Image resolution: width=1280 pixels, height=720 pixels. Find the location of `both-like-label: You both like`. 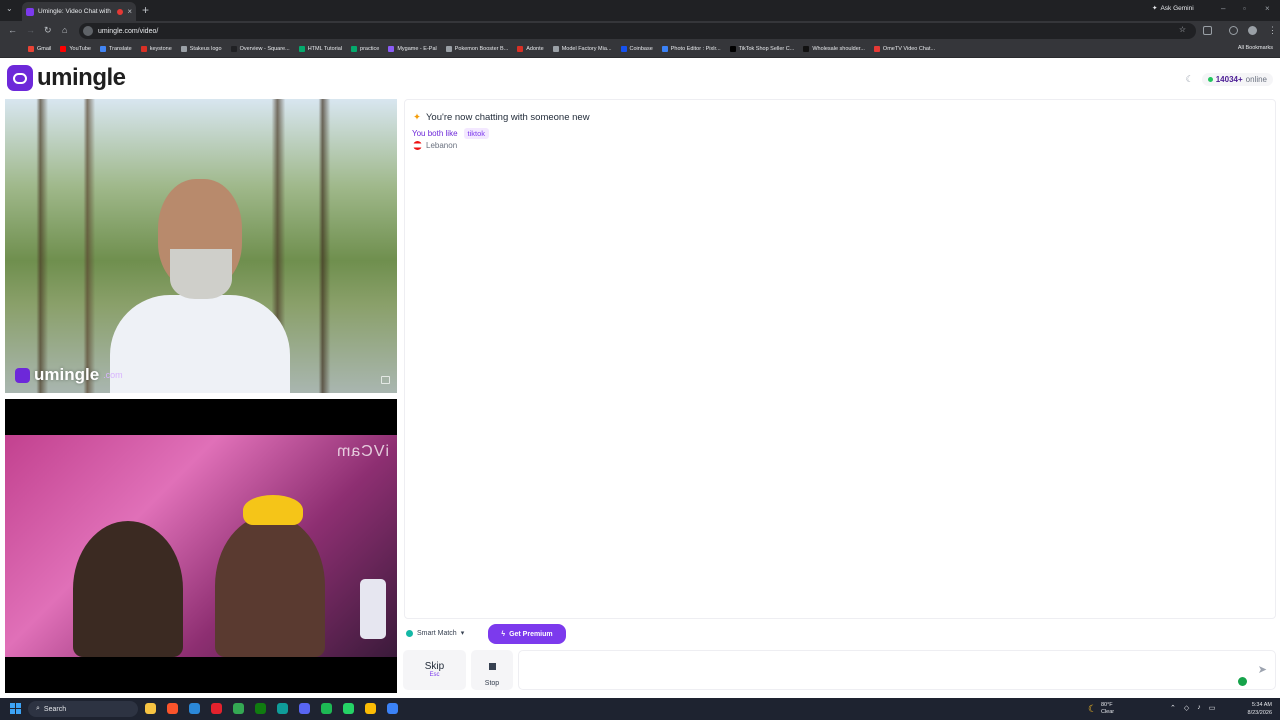

both-like-label: You both like is located at coordinates (435, 133).